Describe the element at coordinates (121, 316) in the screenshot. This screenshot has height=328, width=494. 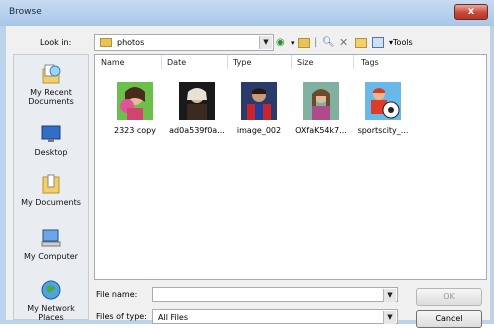
I see `files-of-type-label: Files of type:` at that location.